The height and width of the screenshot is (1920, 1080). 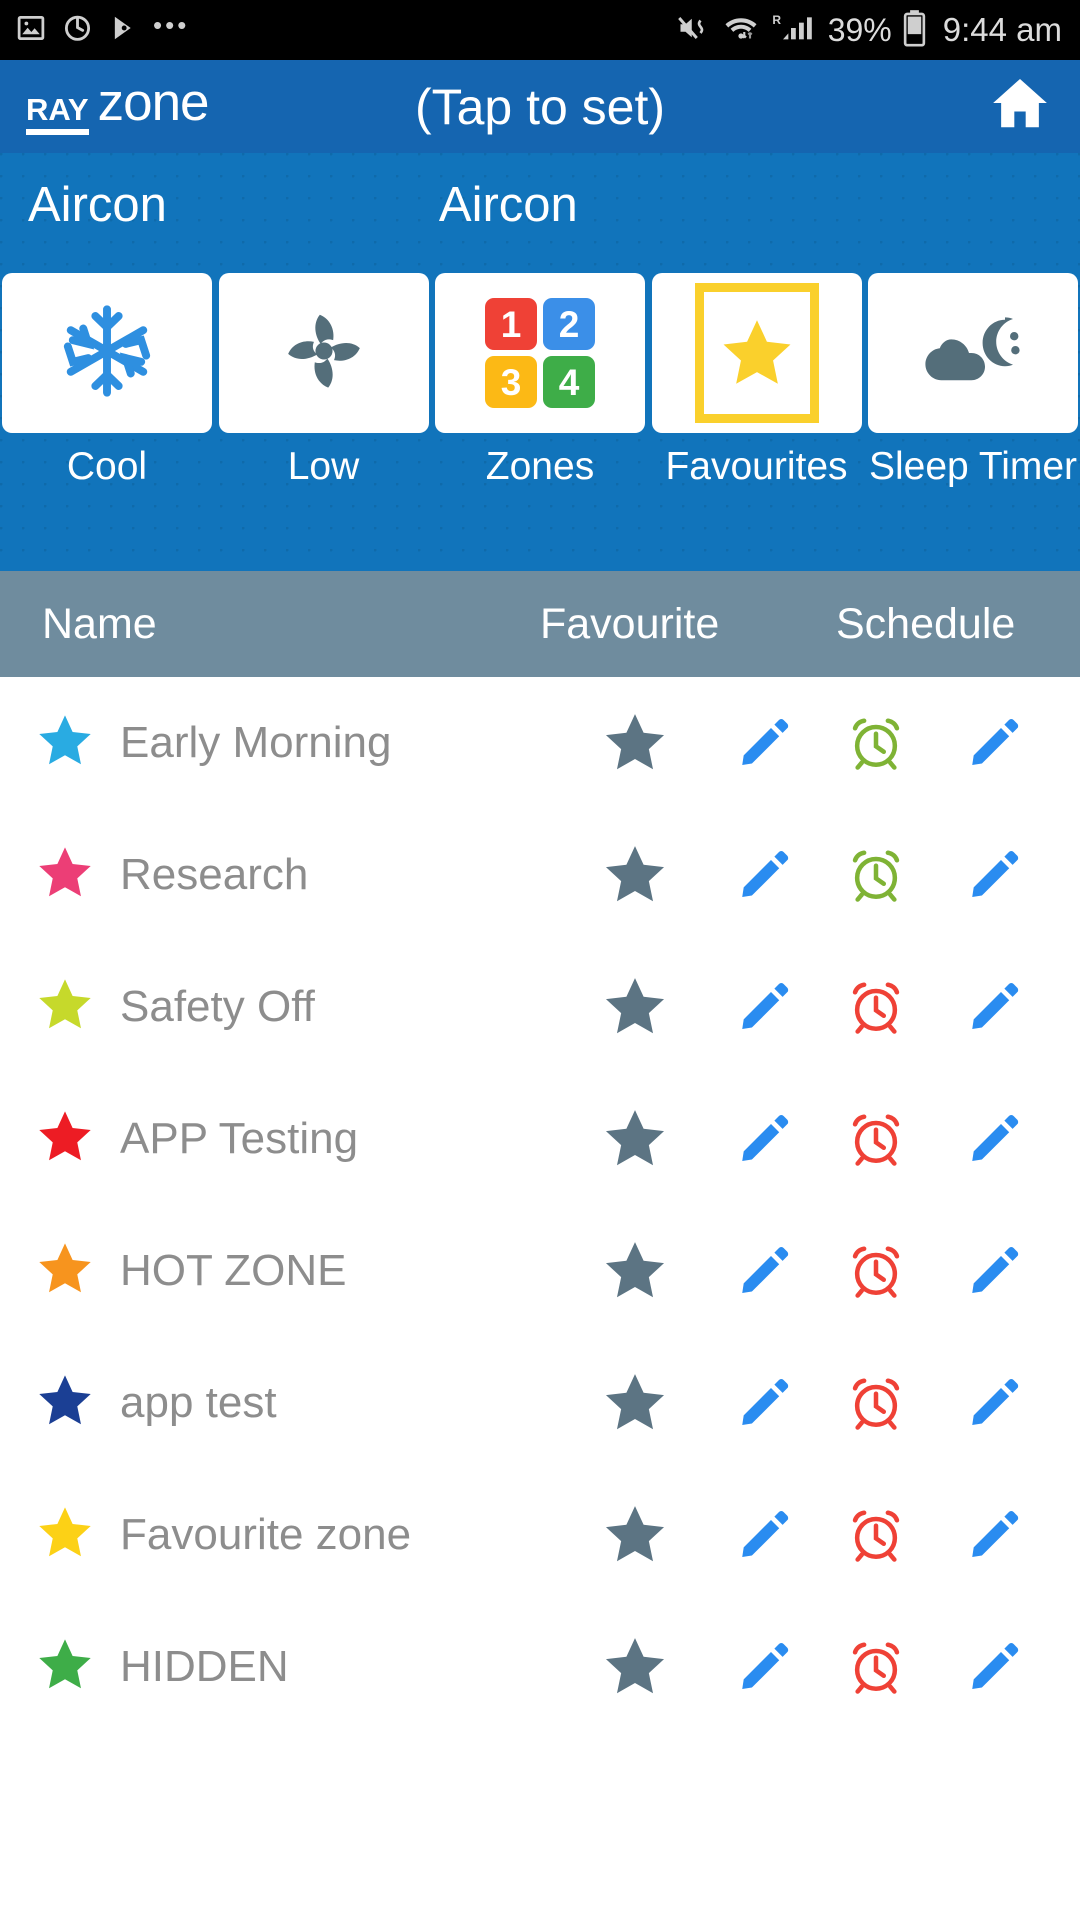 What do you see at coordinates (511, 382) in the screenshot?
I see `zone-cell-3: 3` at bounding box center [511, 382].